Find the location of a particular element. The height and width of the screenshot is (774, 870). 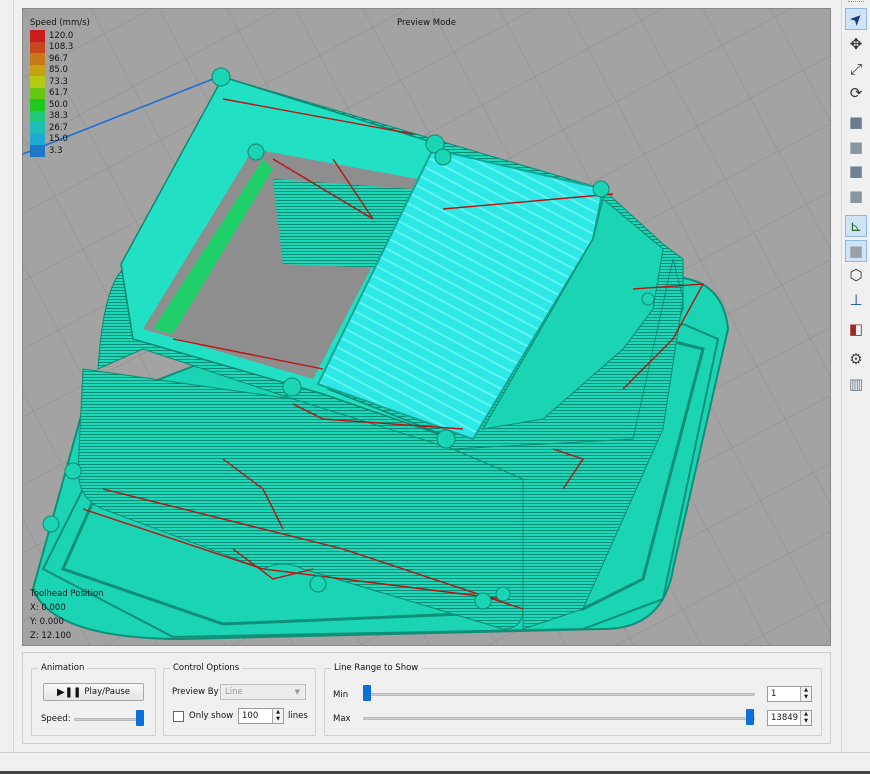

line-range-group: Line Range to Show Min 1 ▲ ▼ Max 13849 ▲ ▼ is located at coordinates (573, 699).